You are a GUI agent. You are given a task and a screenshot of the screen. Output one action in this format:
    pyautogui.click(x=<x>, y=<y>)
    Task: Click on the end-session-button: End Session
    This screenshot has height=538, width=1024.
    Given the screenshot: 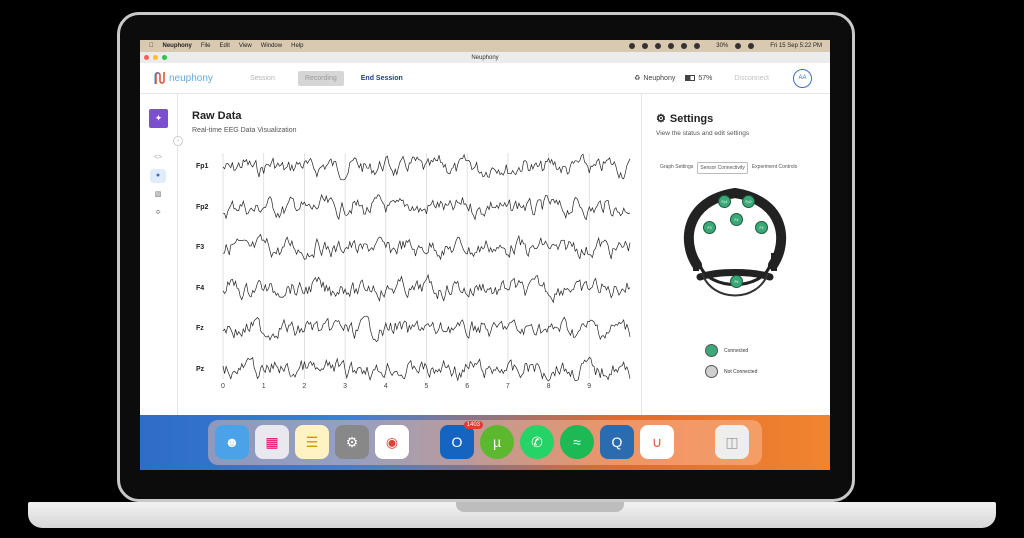 What is the action you would take?
    pyautogui.click(x=382, y=78)
    